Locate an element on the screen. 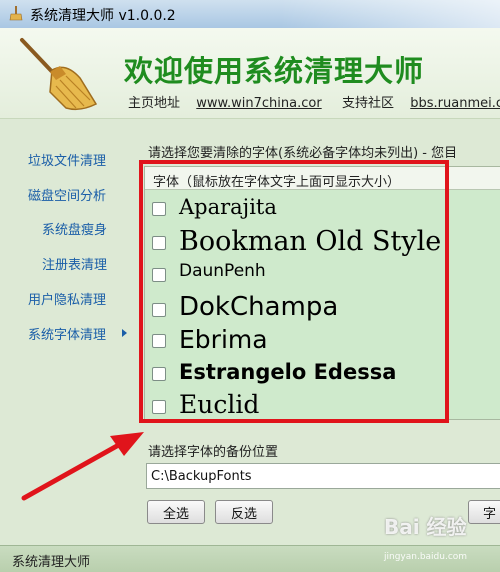 The width and height of the screenshot is (500, 572). select-all-button: 全选 is located at coordinates (176, 512).